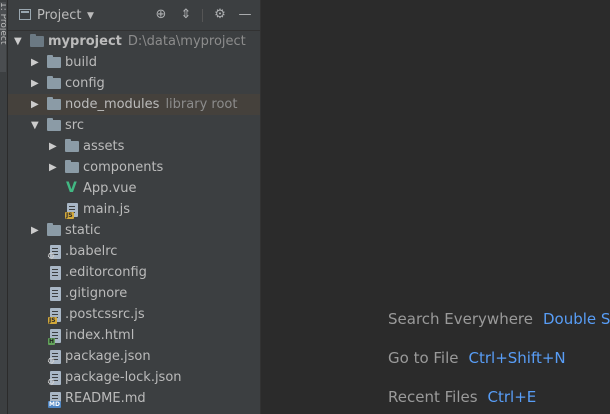 The image size is (610, 414). What do you see at coordinates (25, 14) in the screenshot?
I see `project-view-icon` at bounding box center [25, 14].